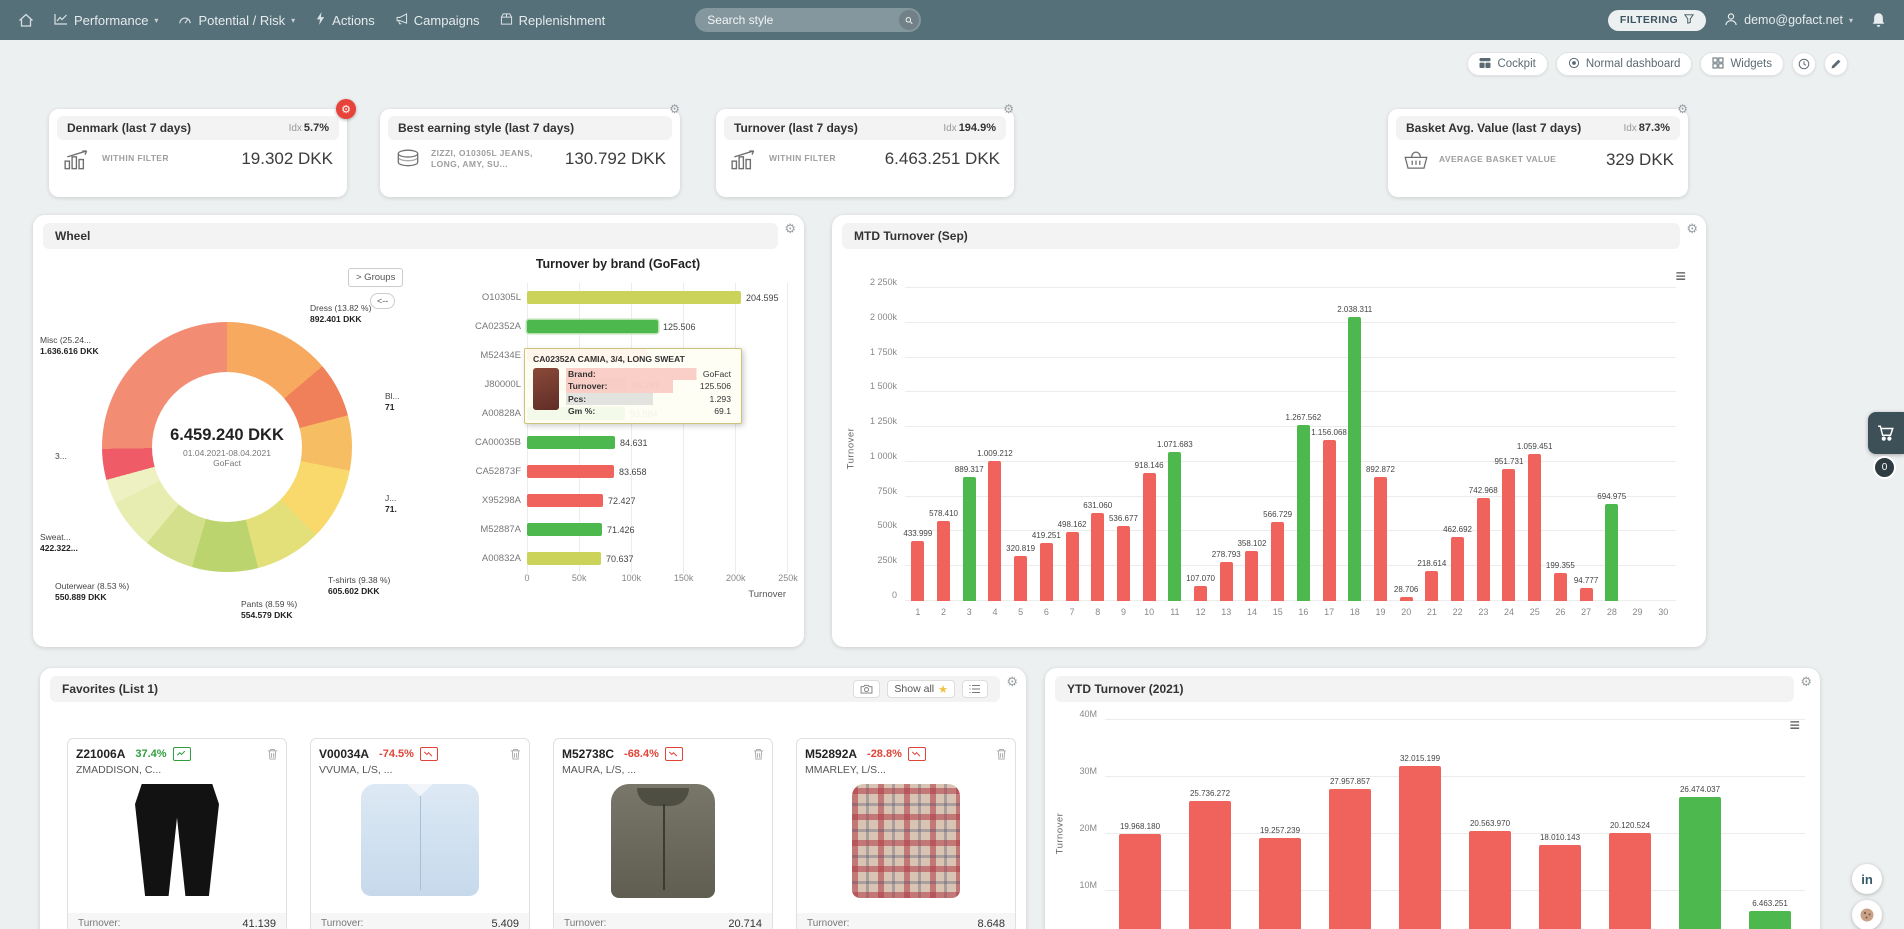  Describe the element at coordinates (663, 921) in the screenshot. I see `favorite-card-footer: Turnover: 20.714` at that location.